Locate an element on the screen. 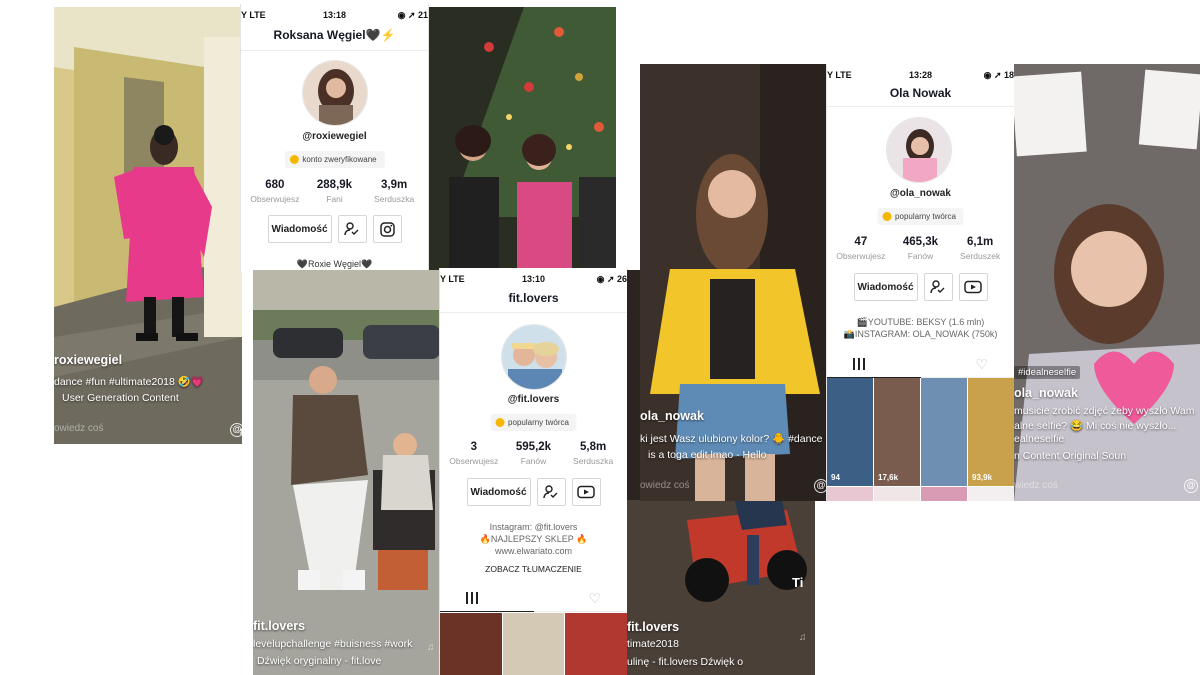 The image size is (1200, 675). translate-link: ZOBACZ TŁUMACZENIE is located at coordinates (533, 569).